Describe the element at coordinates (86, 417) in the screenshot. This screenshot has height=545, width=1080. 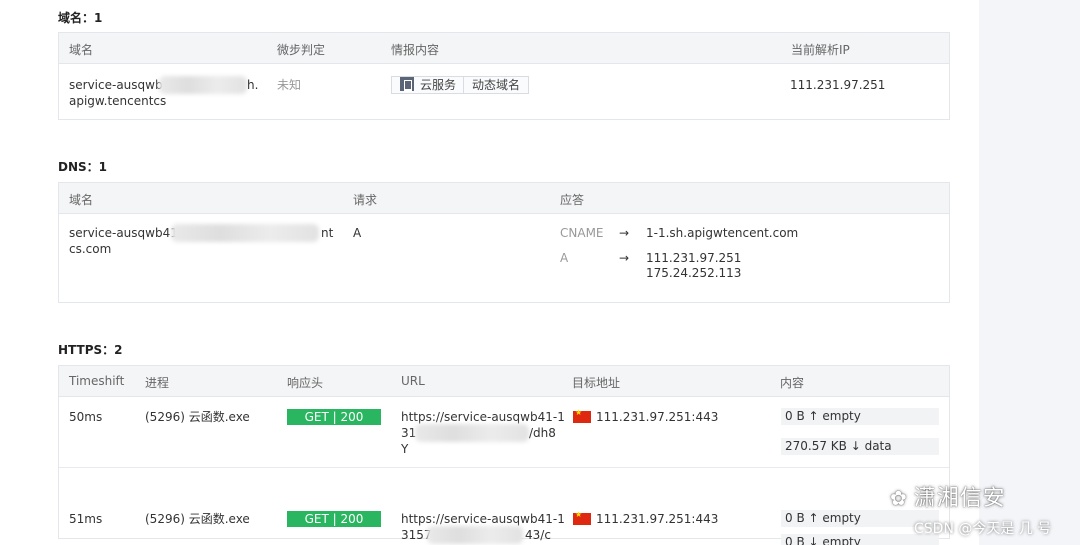
I see `timeshift-value: 50ms` at that location.